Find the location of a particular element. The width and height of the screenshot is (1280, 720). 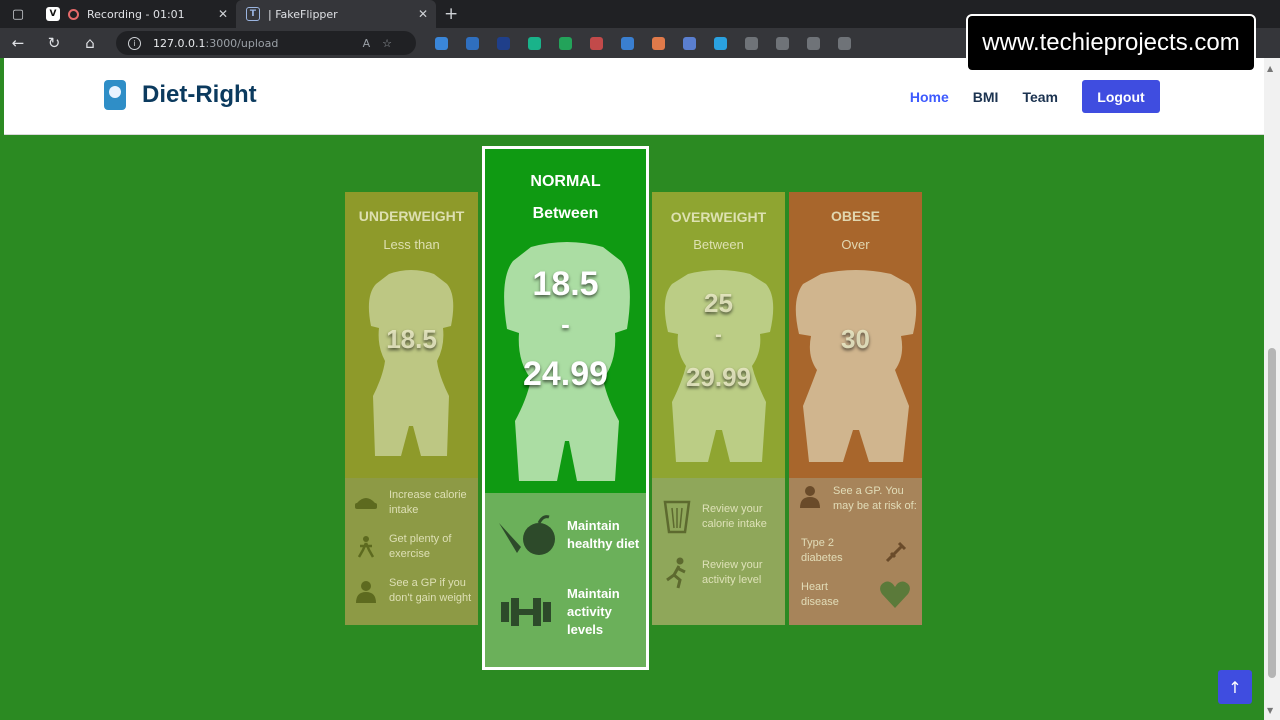

scrollbar-thumb is located at coordinates (1272, 513).